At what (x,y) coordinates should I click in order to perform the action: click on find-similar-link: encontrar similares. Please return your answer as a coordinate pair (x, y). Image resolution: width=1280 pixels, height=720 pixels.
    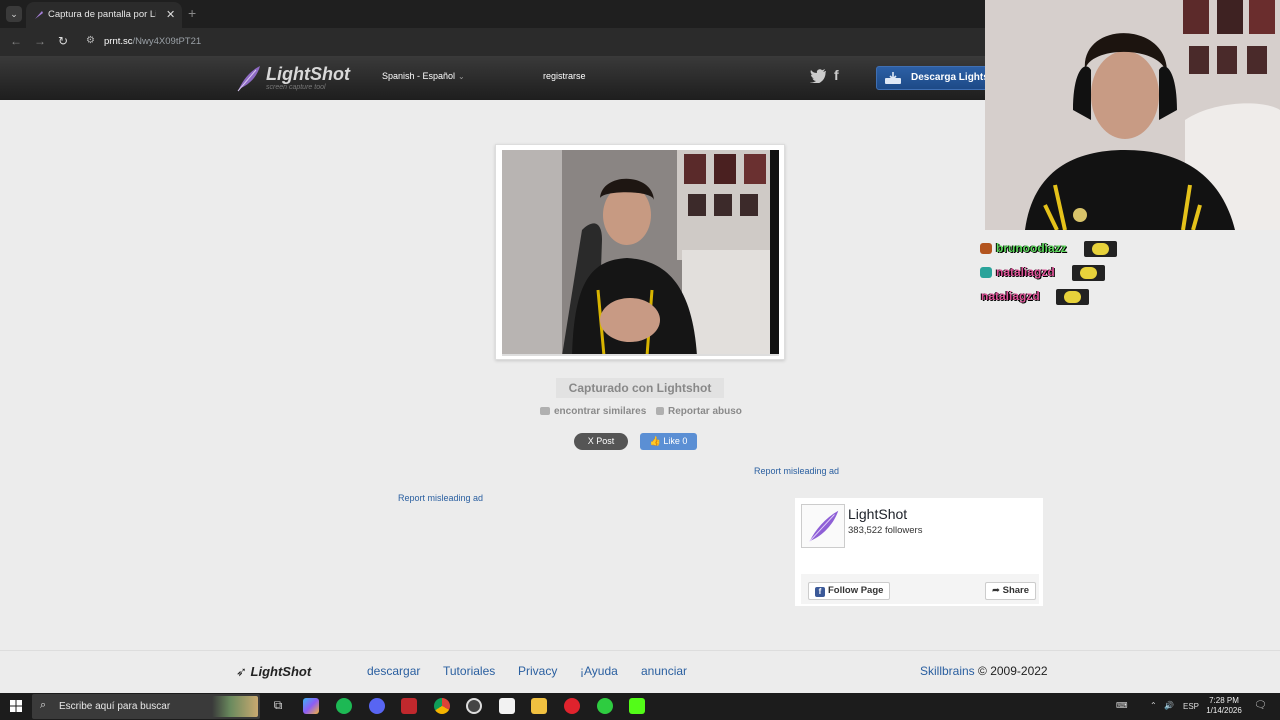
    Looking at the image, I should click on (593, 411).